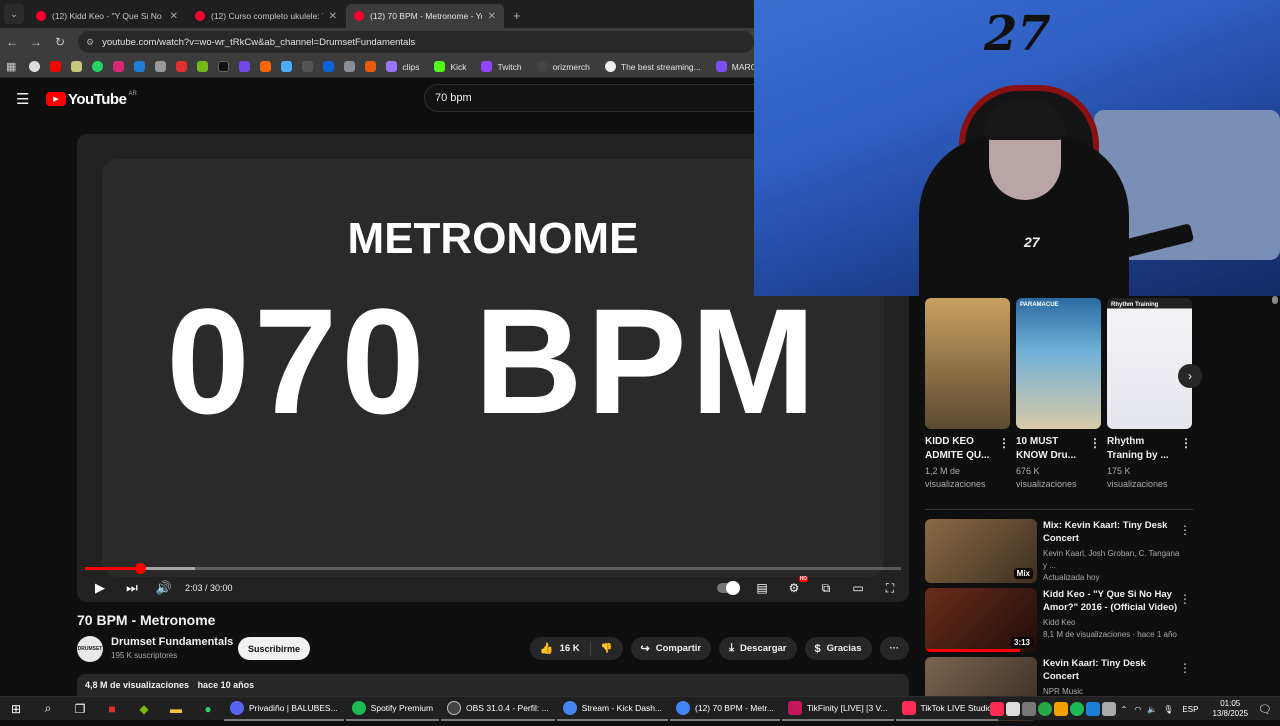 Image resolution: width=1280 pixels, height=726 pixels. What do you see at coordinates (172, 642) in the screenshot?
I see `channel-name: Drumset Fundamentals` at bounding box center [172, 642].